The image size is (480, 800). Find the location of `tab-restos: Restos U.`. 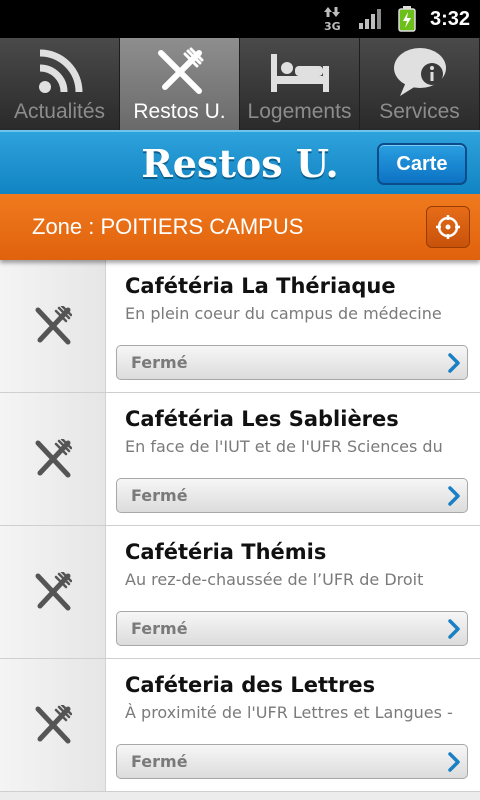

tab-restos: Restos U. is located at coordinates (180, 84).